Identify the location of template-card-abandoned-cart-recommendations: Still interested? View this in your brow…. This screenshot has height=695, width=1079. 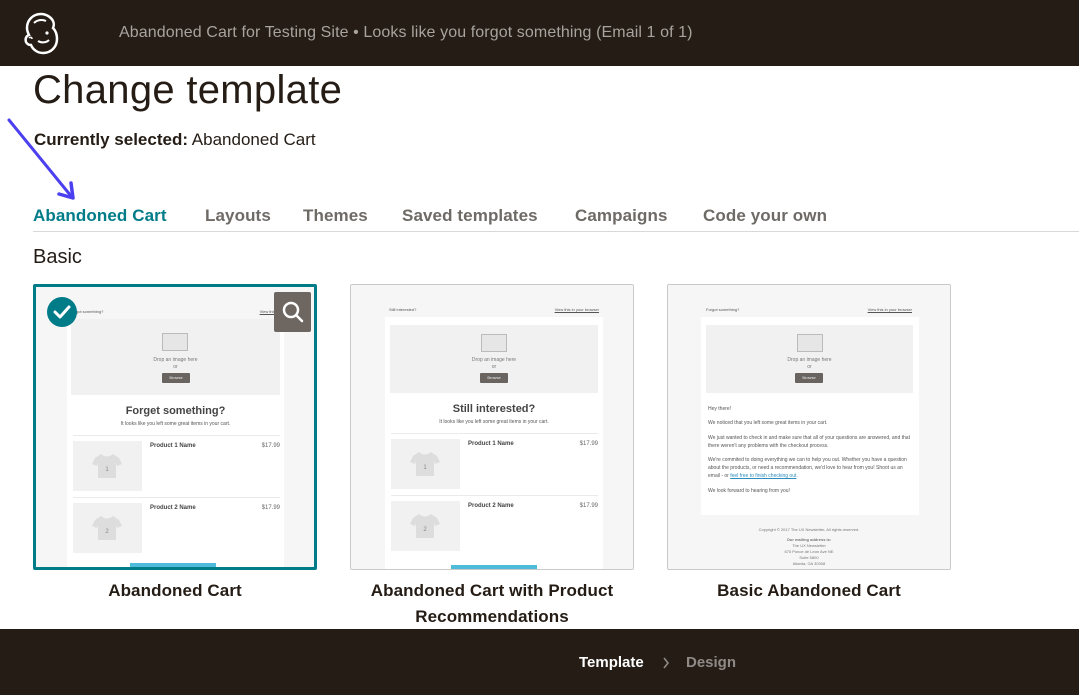
(492, 427).